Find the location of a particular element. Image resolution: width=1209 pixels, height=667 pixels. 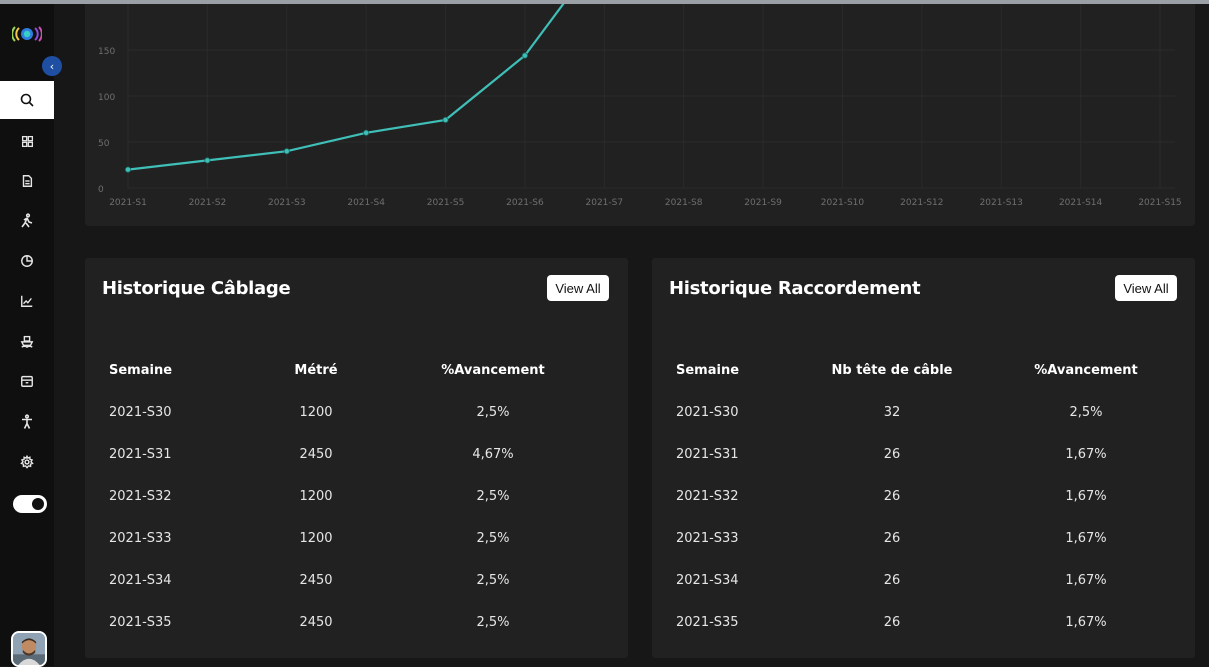

x-tick-label: 2021-S2 is located at coordinates (208, 203).